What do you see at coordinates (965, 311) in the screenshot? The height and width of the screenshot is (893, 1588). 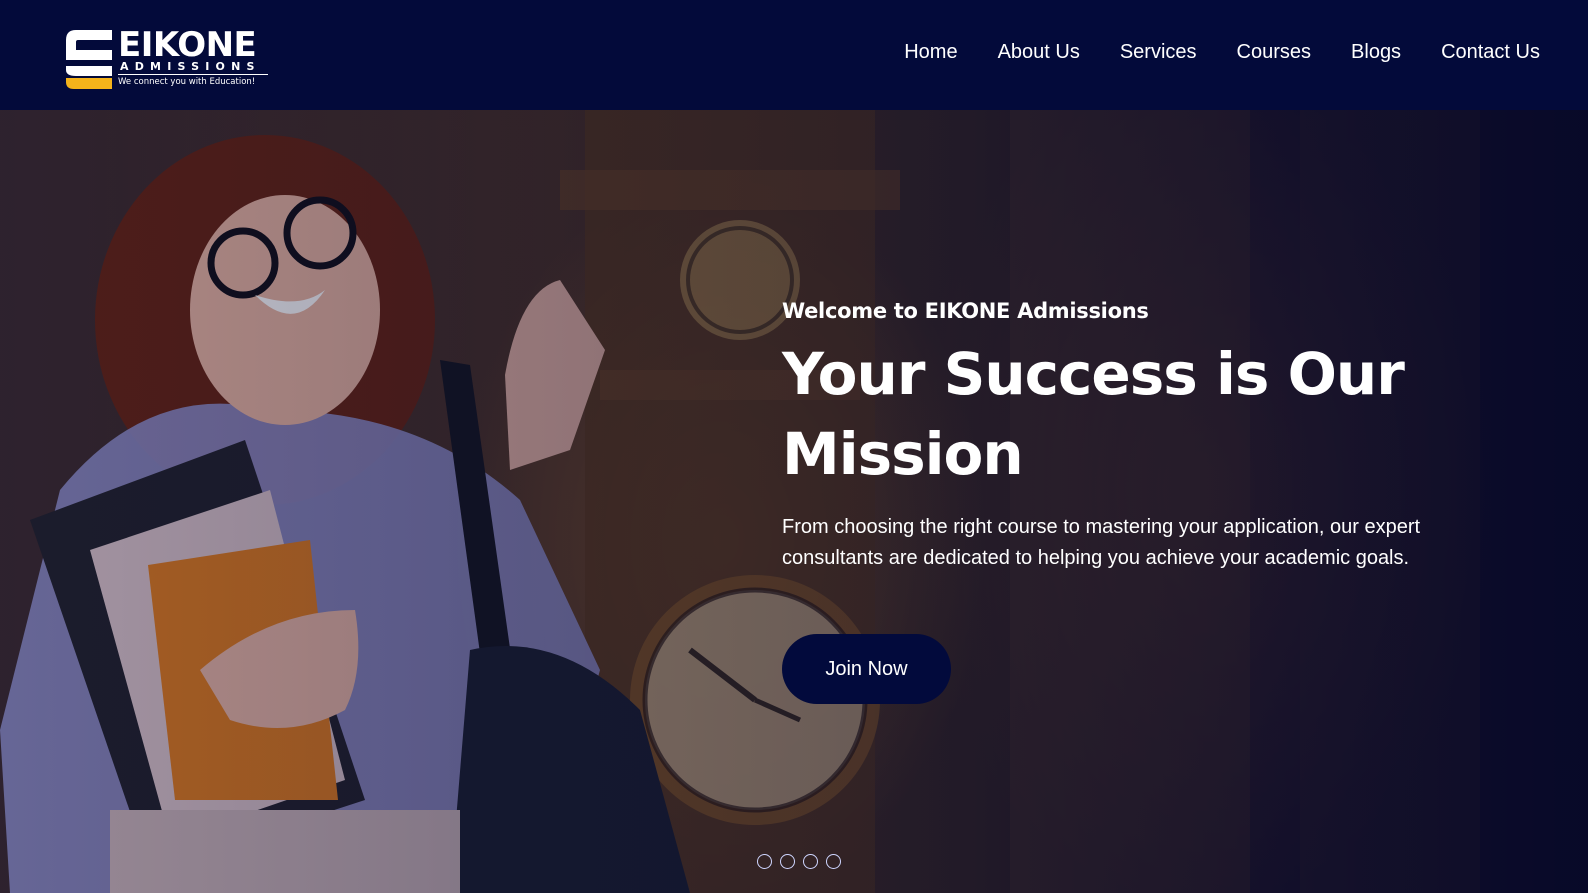 I see `hero-eyebrow: Welcome to EIKONE Admissions` at bounding box center [965, 311].